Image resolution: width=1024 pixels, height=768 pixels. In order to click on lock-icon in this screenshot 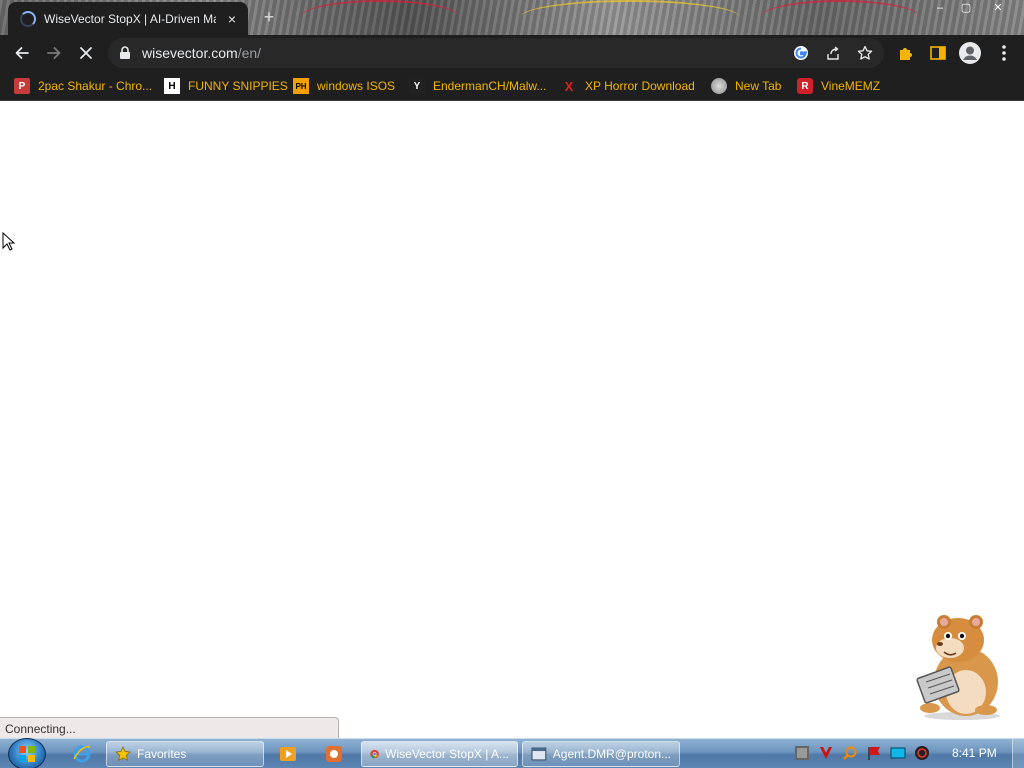, I will do `click(125, 53)`.